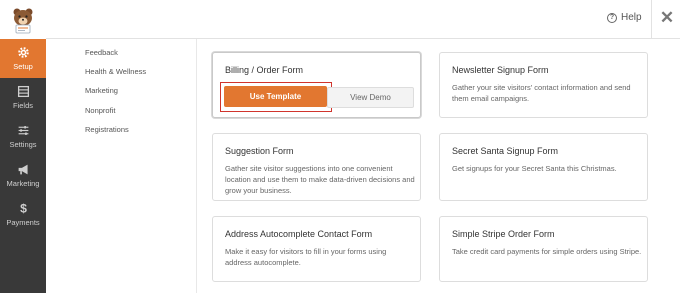 This screenshot has height=293, width=680. What do you see at coordinates (500, 70) in the screenshot?
I see `template-title: Newsletter Signup Form` at bounding box center [500, 70].